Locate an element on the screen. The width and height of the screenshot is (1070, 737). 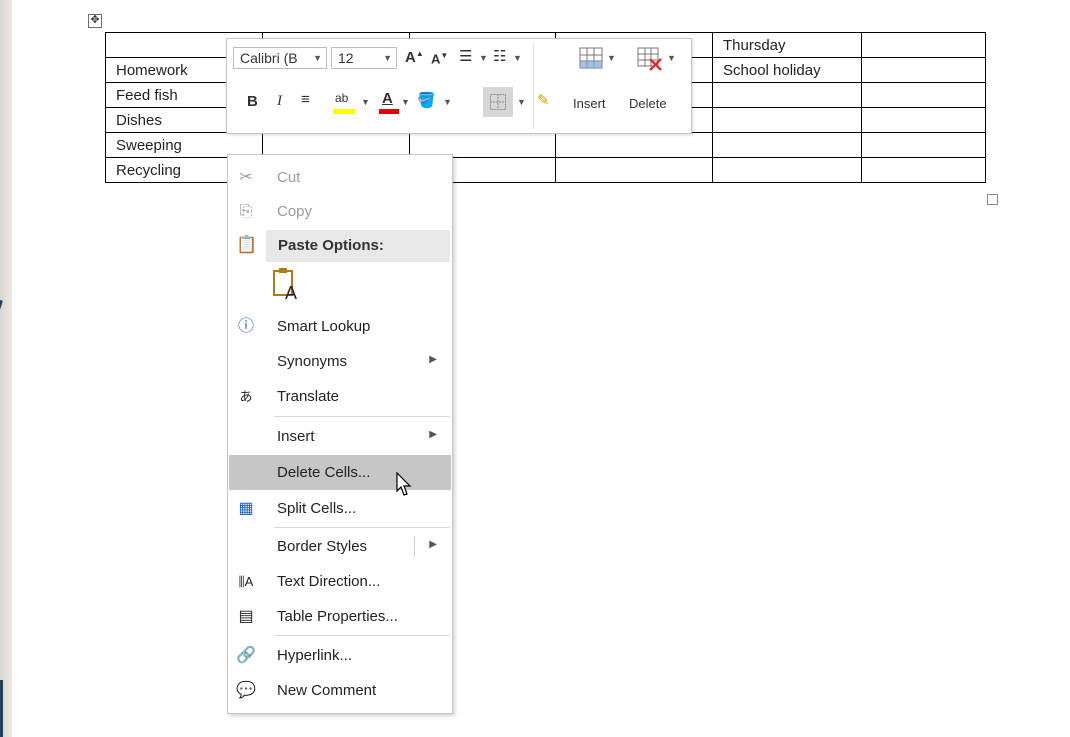
delete-table-icon is located at coordinates (650, 59).